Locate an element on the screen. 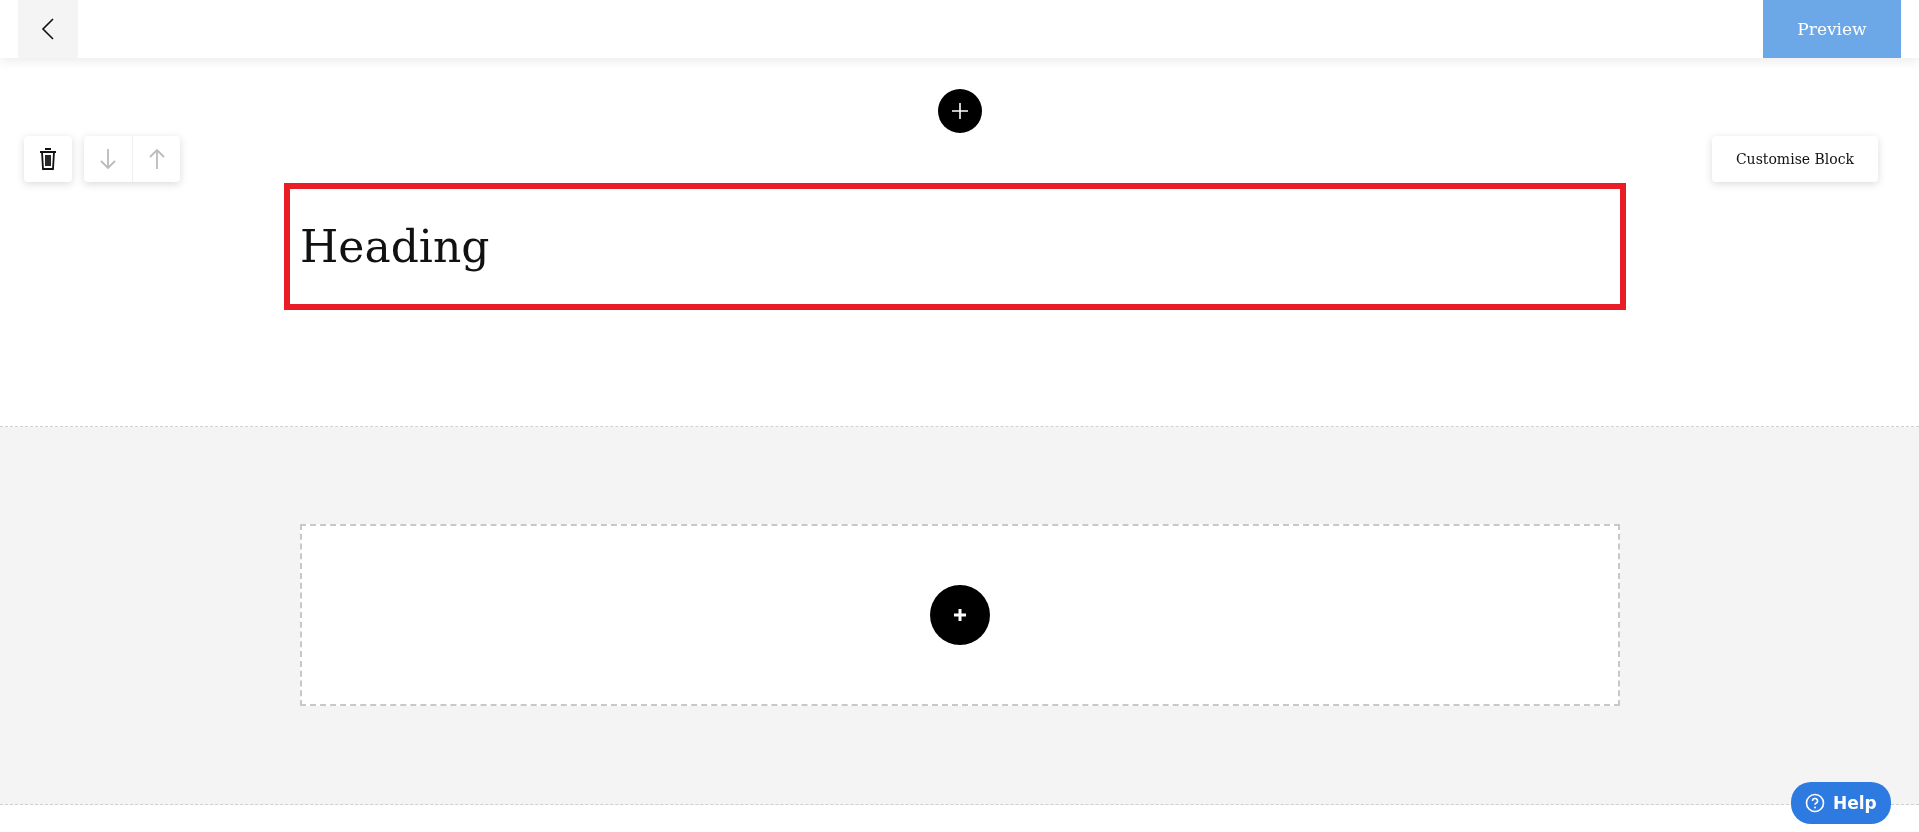  arrow-down-icon is located at coordinates (108, 159).